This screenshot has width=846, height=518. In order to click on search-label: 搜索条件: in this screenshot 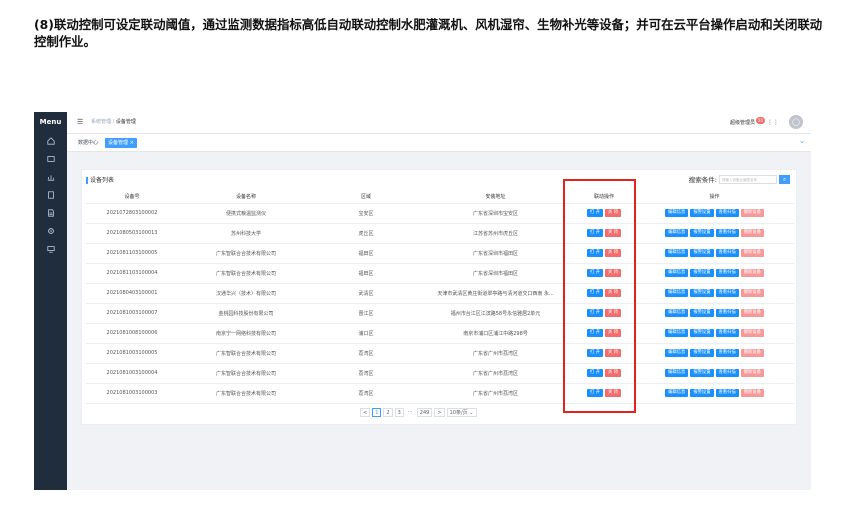, I will do `click(702, 180)`.